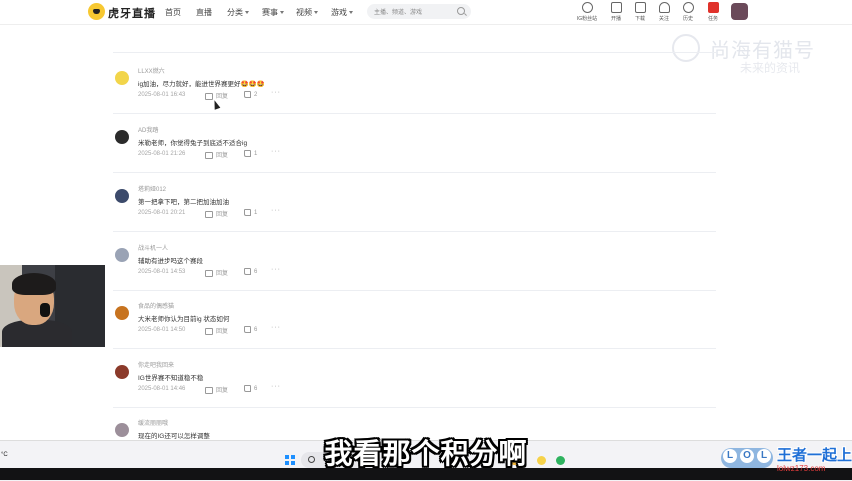 The height and width of the screenshot is (481, 852). I want to click on tool-follow: 关注, so click(664, 12).